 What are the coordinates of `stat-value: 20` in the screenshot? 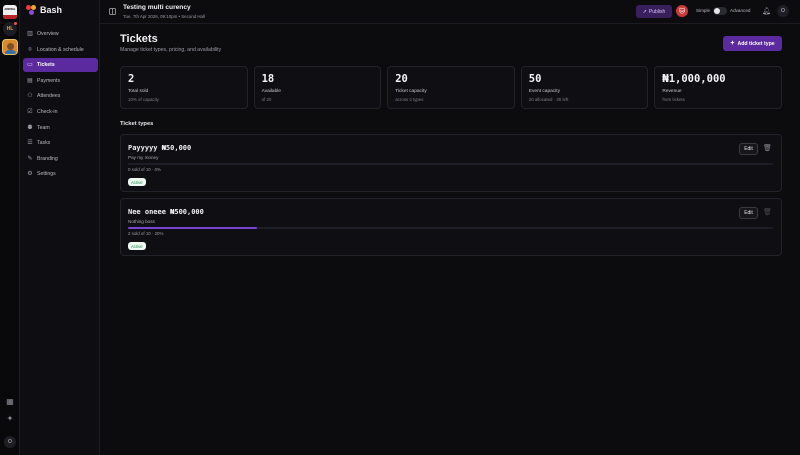 It's located at (401, 79).